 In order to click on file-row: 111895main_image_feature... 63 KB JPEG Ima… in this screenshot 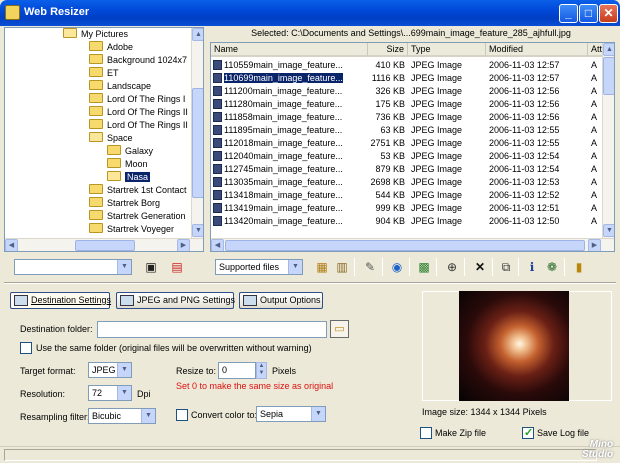, I will do `click(407, 130)`.